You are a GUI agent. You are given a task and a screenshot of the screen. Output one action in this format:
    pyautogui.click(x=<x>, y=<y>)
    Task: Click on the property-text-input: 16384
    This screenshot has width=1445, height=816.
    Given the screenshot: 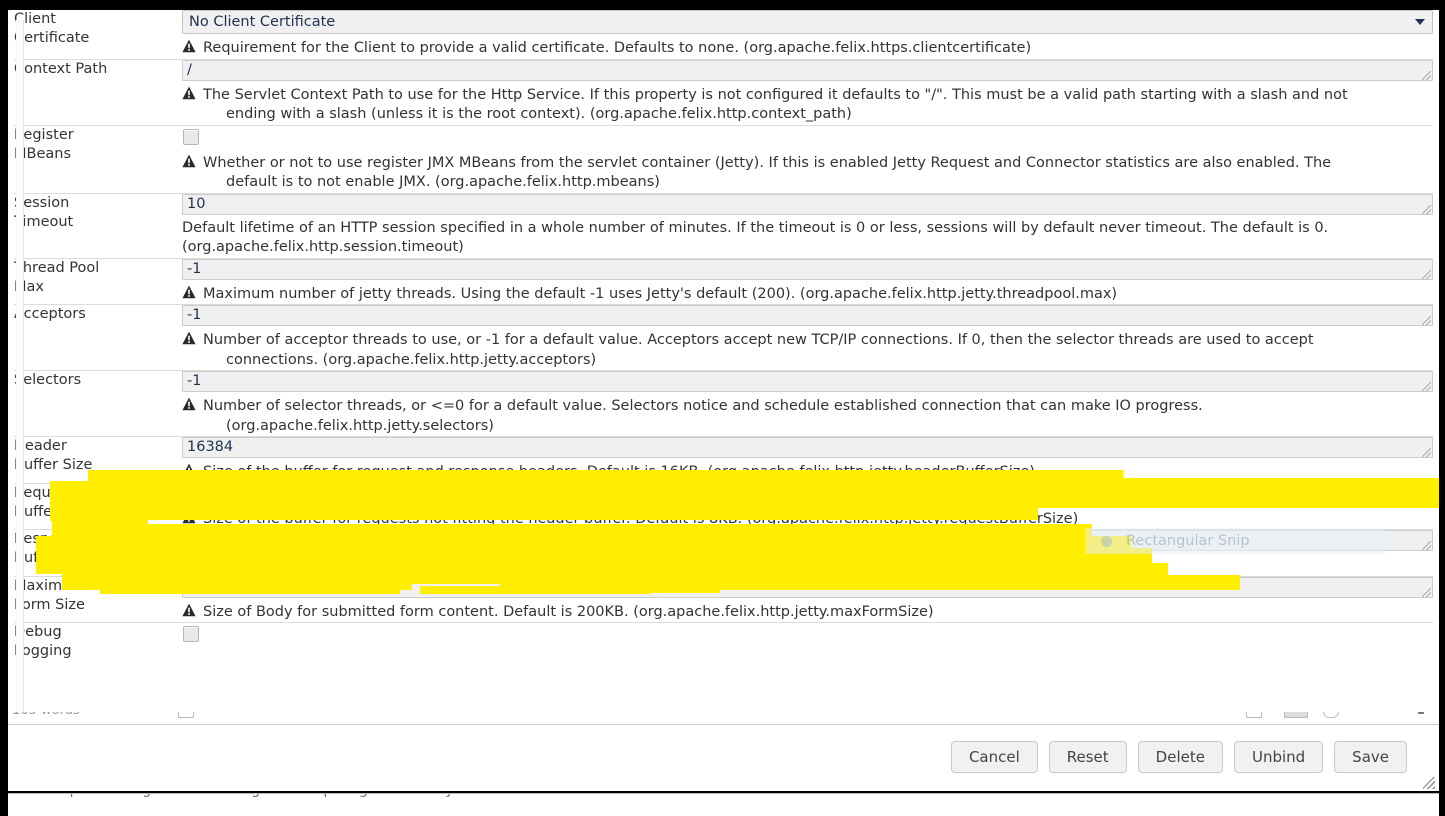 What is the action you would take?
    pyautogui.click(x=807, y=447)
    